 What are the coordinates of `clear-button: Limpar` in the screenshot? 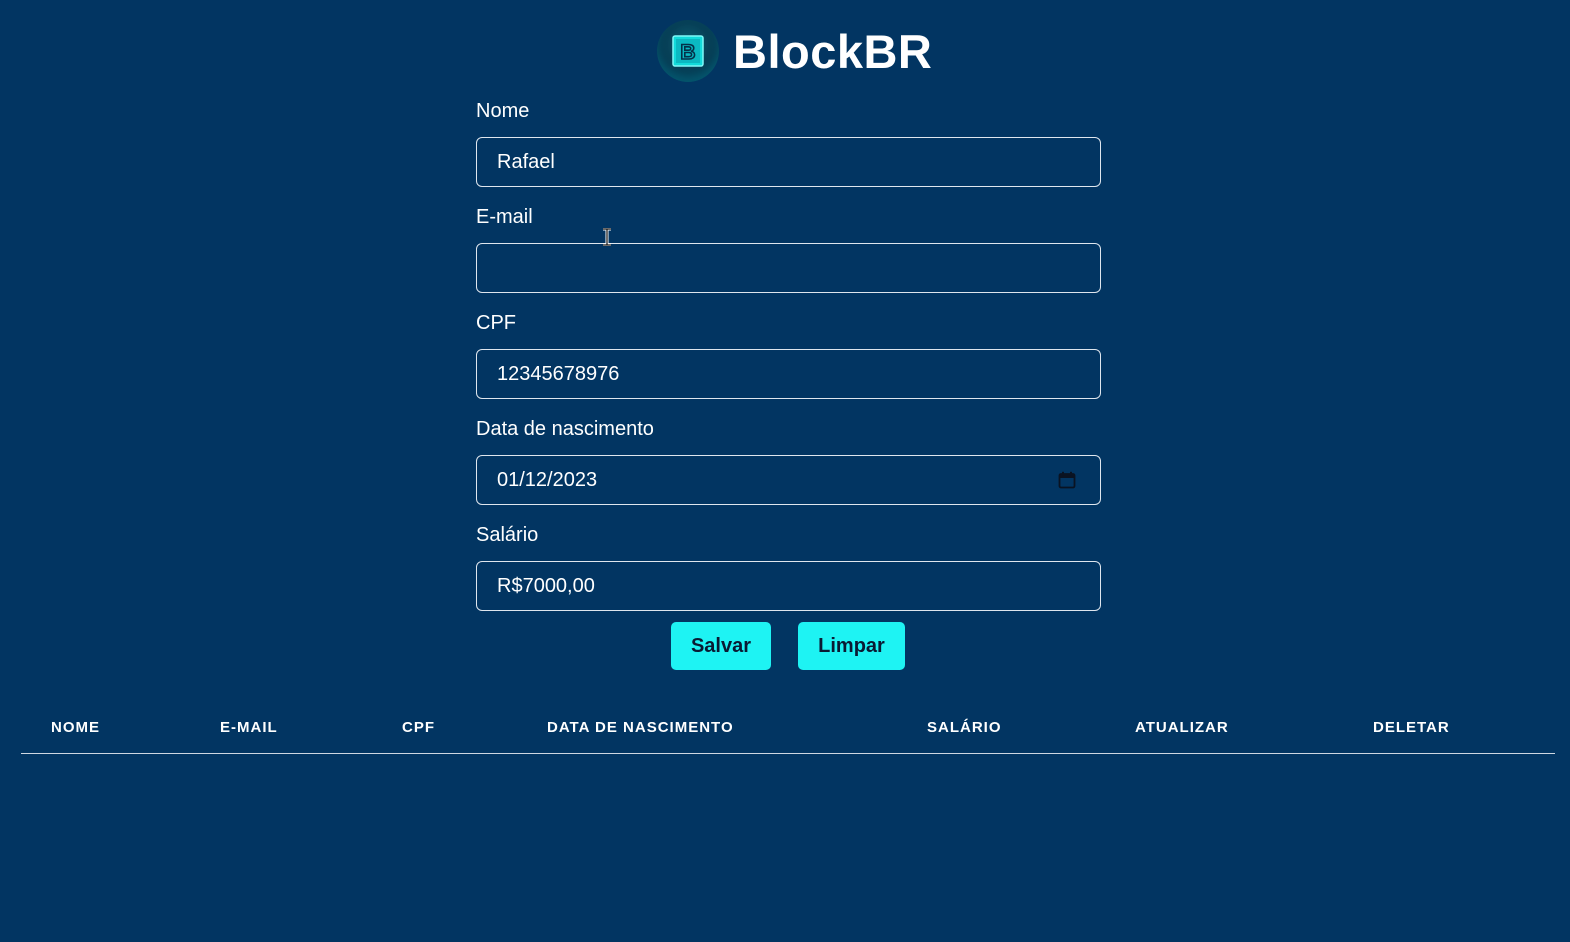 It's located at (851, 646).